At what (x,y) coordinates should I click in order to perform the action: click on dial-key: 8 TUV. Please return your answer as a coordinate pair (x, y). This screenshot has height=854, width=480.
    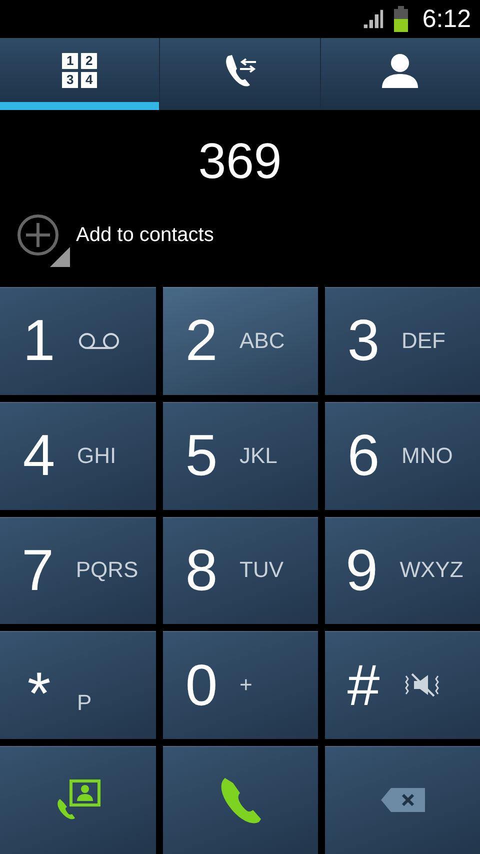
    Looking at the image, I should click on (240, 570).